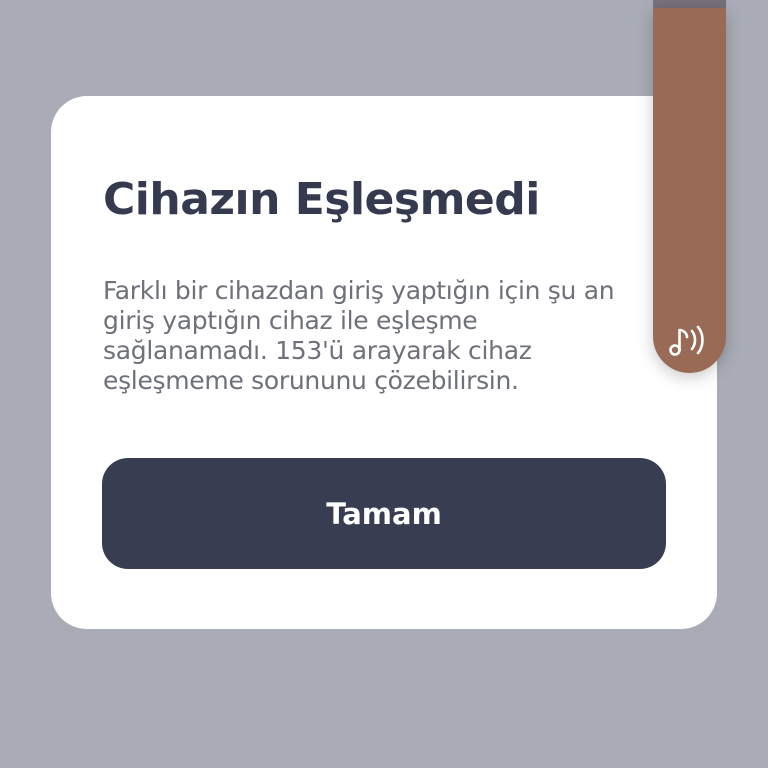 The width and height of the screenshot is (768, 768). What do you see at coordinates (689, 190) in the screenshot?
I see `audio-assist-tab` at bounding box center [689, 190].